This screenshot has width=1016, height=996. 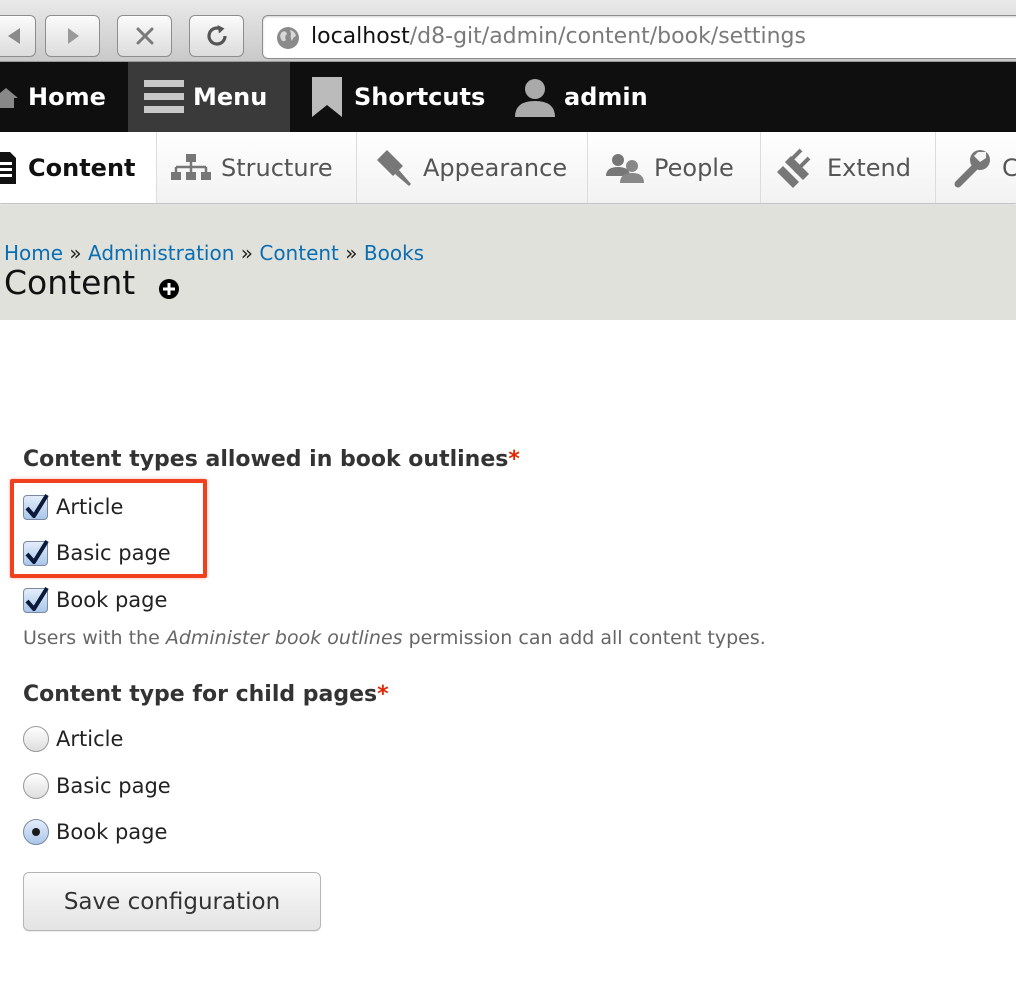 I want to click on allowed-types-label: Content types allowed in book outlines*, so click(x=271, y=459).